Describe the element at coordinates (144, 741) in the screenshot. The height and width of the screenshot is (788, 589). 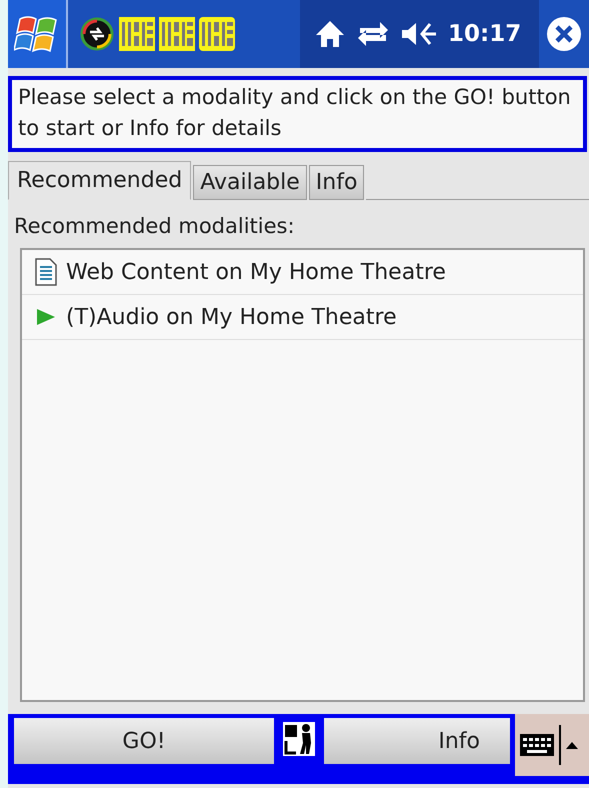
I see `go-button: GO!` at that location.